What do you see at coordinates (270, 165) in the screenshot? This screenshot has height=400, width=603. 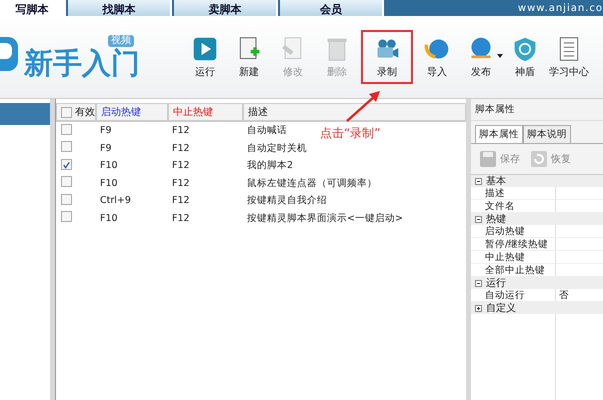 I see `table-cell-text: 我的脚本2` at bounding box center [270, 165].